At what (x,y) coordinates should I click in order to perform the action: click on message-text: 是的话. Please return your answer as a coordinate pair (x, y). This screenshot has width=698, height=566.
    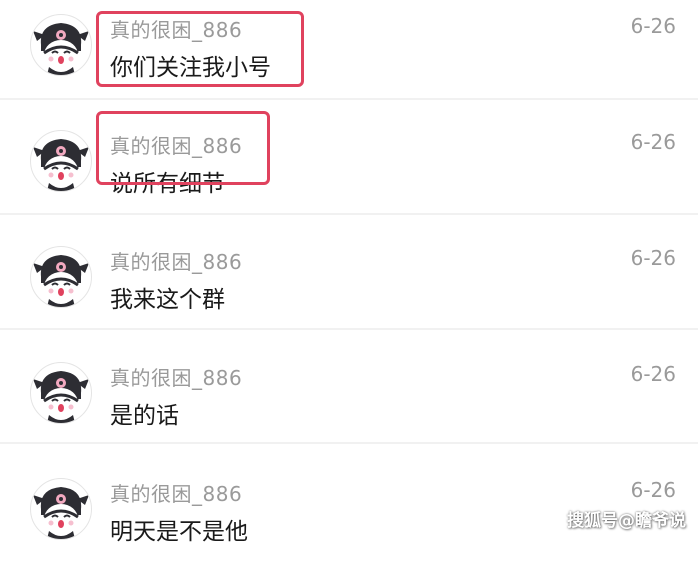
    Looking at the image, I should click on (144, 416).